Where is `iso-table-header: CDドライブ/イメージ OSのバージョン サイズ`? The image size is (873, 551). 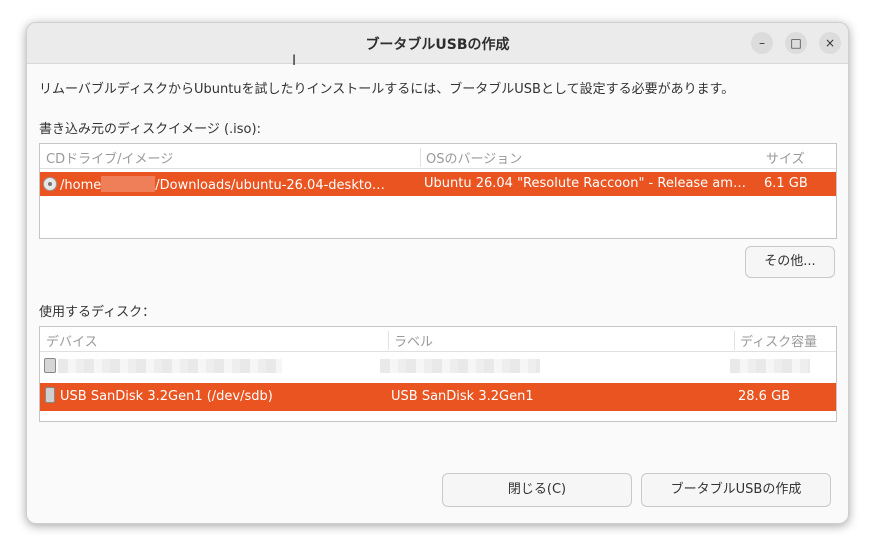
iso-table-header: CDドライブ/イメージ OSのバージョン サイズ is located at coordinates (438, 156).